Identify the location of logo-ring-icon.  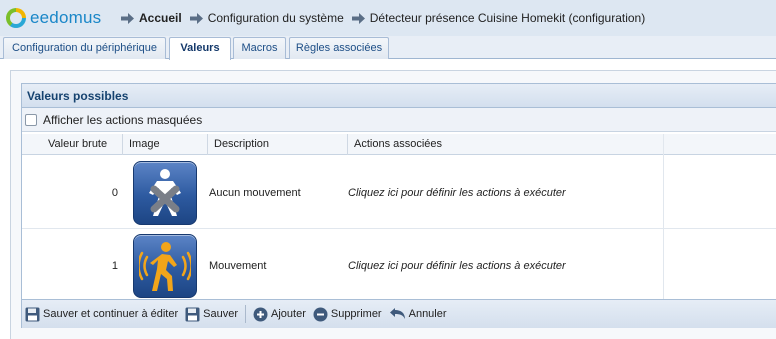
(16, 18).